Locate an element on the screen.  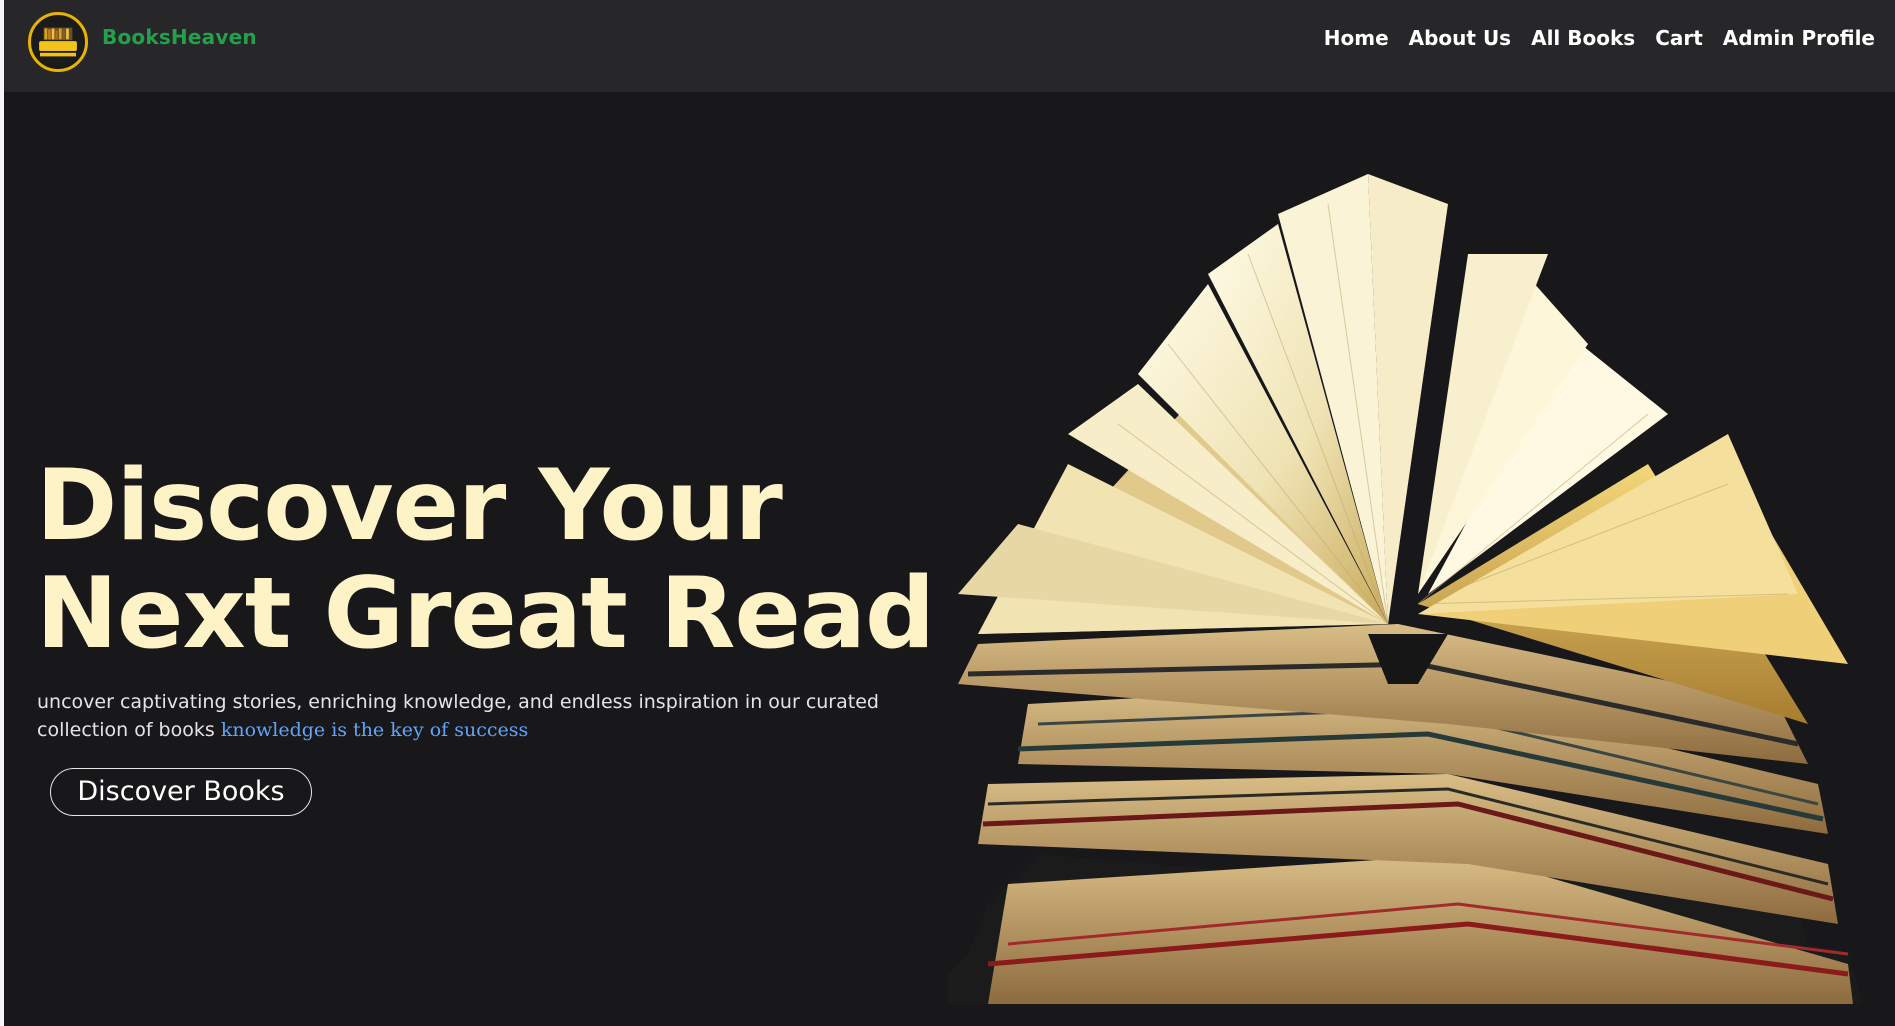
hero-title: Discover Your Next Great Read is located at coordinates (486, 560).